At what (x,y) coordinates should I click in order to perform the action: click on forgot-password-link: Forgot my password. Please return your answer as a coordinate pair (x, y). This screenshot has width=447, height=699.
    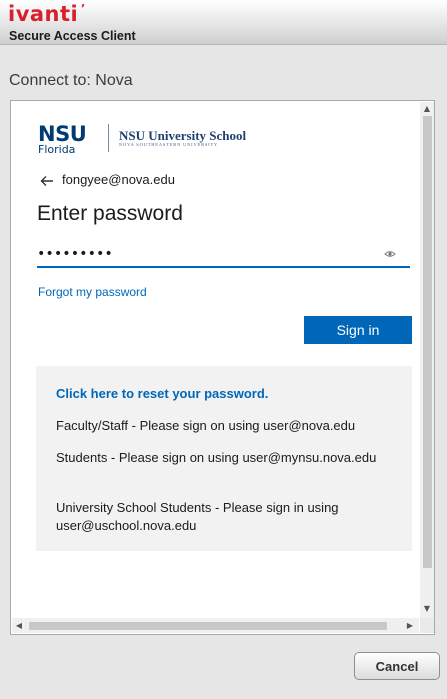
    Looking at the image, I should click on (92, 292).